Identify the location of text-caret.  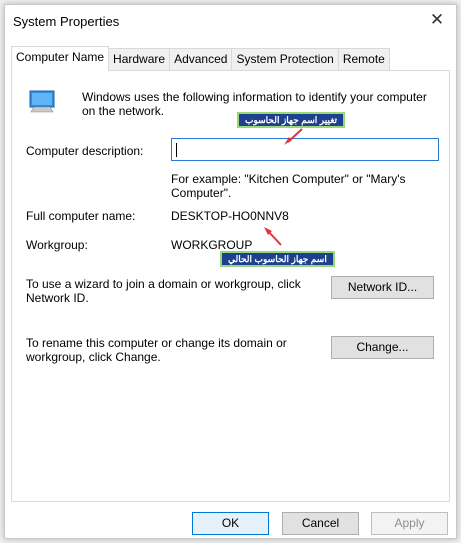
(176, 150).